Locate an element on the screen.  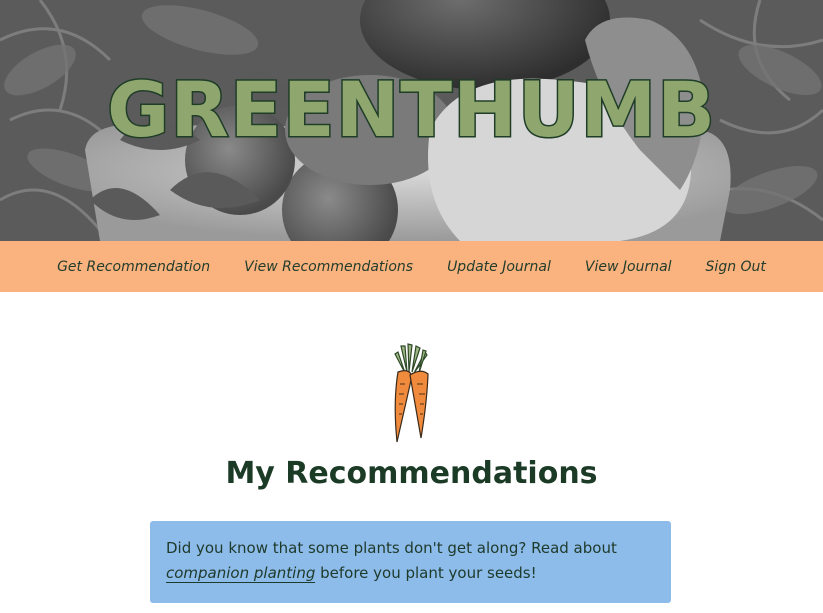
nav-get-recommendation: Get Recommendation is located at coordinates (133, 267).